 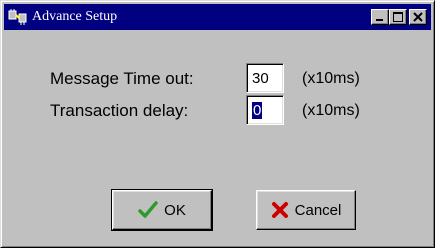 What do you see at coordinates (260, 78) in the screenshot?
I see `message-timeout-value: 30` at bounding box center [260, 78].